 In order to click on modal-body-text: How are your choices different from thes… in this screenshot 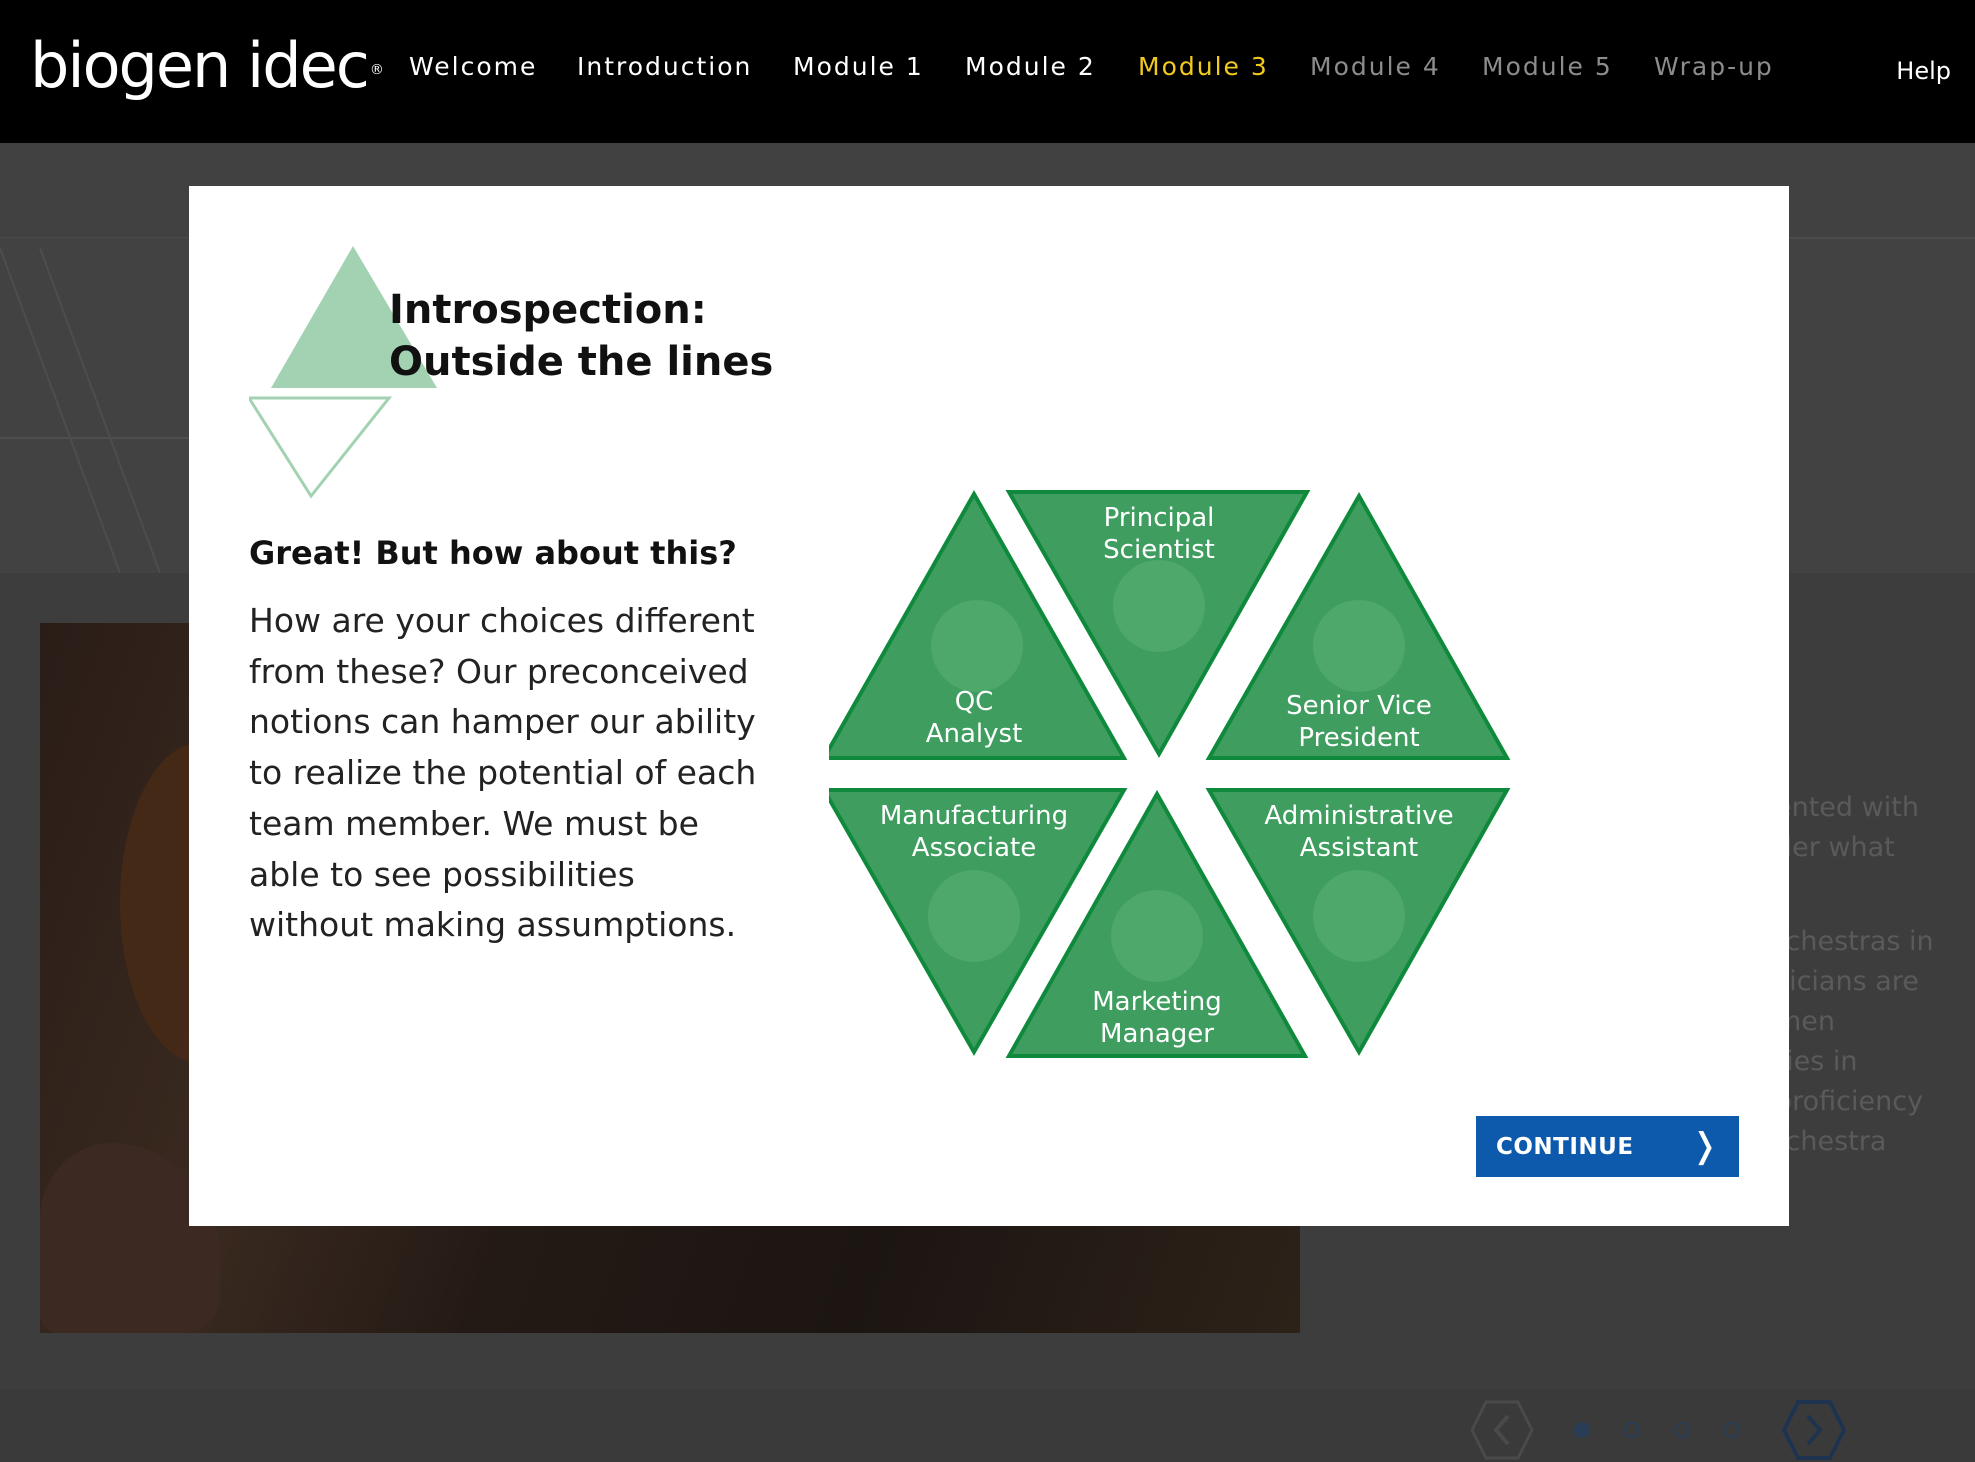, I will do `click(503, 773)`.